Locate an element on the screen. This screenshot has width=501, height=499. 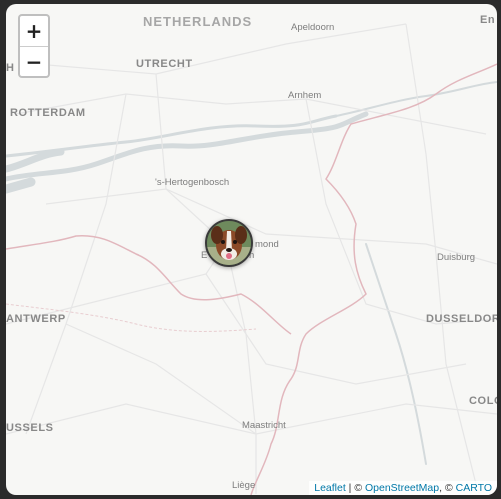
label-brussels: USSELS is located at coordinates (30, 428).